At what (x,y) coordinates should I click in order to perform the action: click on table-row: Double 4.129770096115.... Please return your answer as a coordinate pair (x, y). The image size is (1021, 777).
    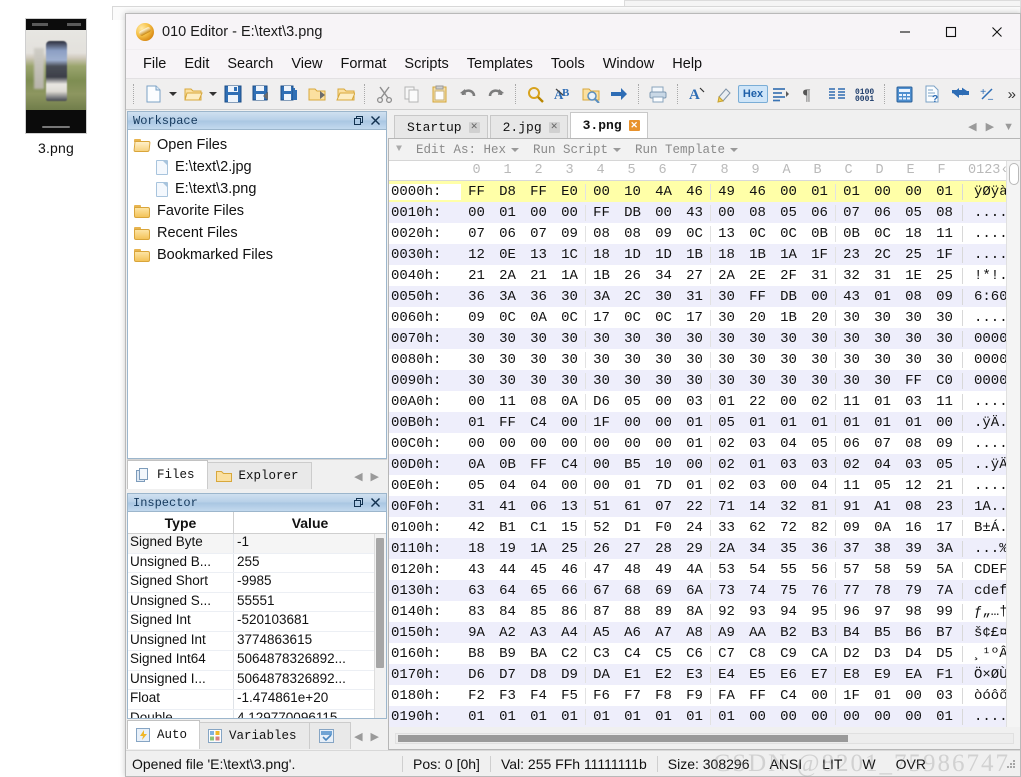
    Looking at the image, I should click on (257, 713).